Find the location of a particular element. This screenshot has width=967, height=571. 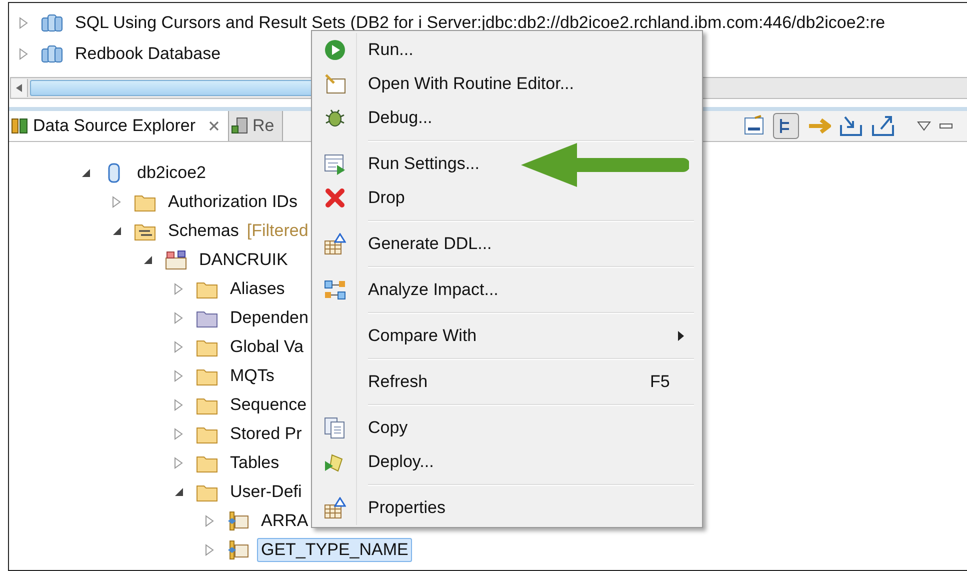

menu-item: Drop is located at coordinates (507, 198).